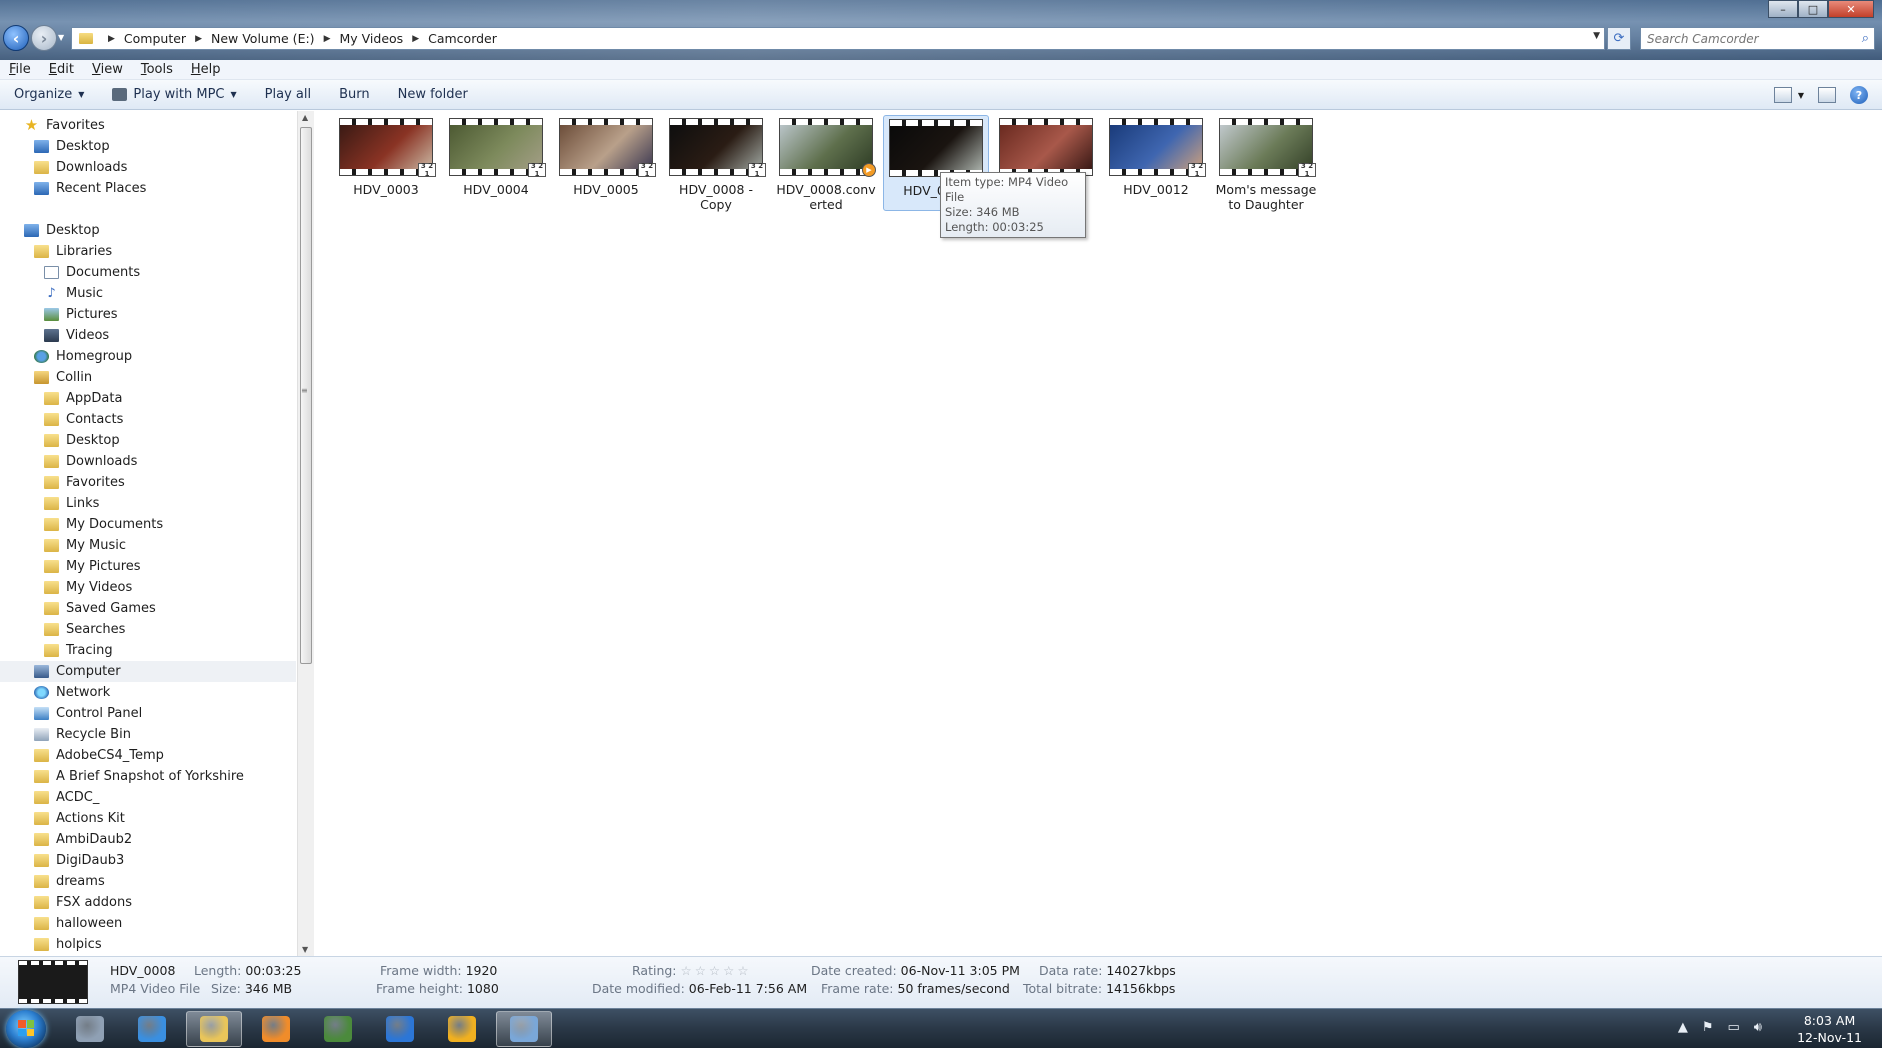  What do you see at coordinates (1708, 1027) in the screenshot?
I see `action-center-flag-icon: ⚑` at bounding box center [1708, 1027].